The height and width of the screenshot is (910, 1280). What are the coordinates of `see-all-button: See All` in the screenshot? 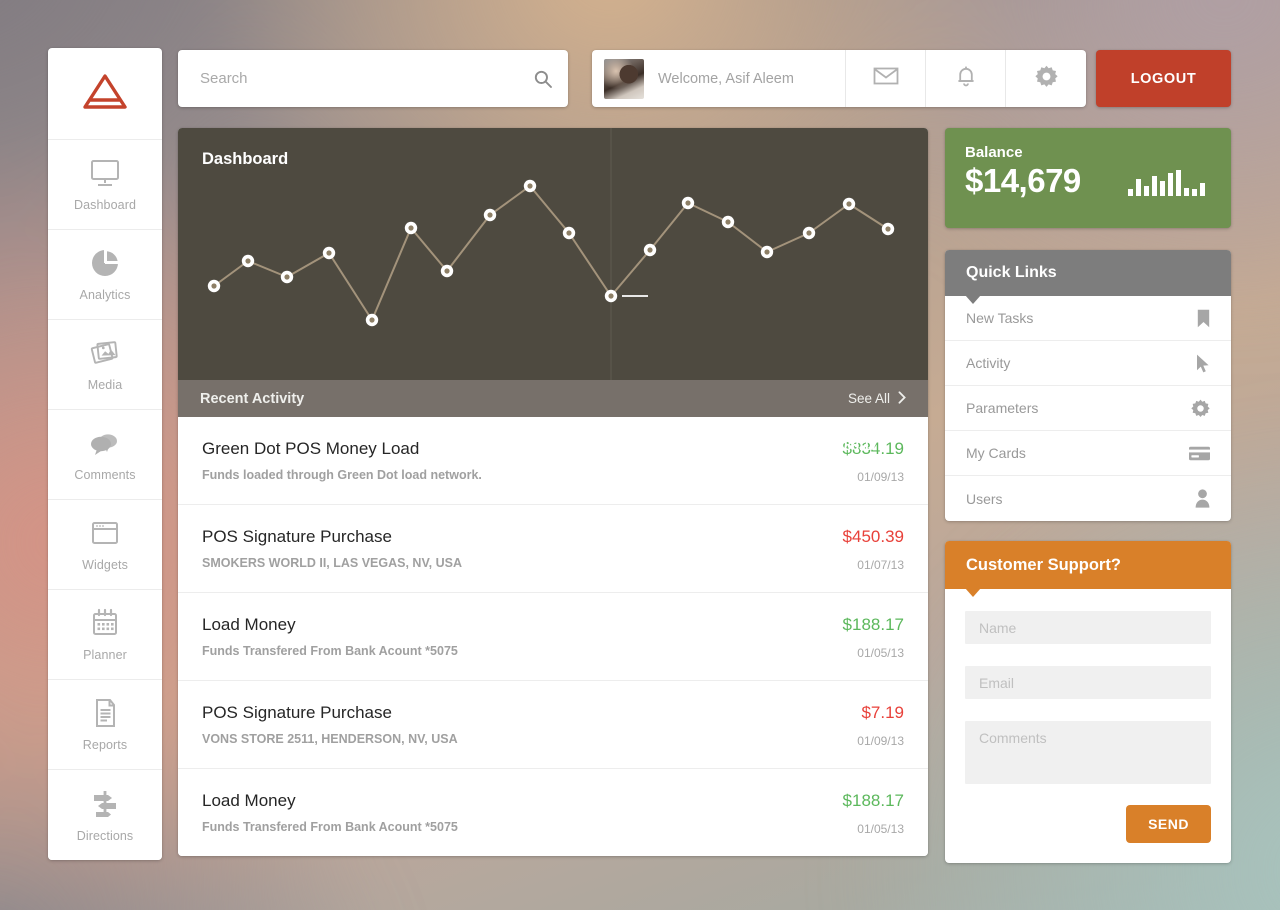 It's located at (876, 398).